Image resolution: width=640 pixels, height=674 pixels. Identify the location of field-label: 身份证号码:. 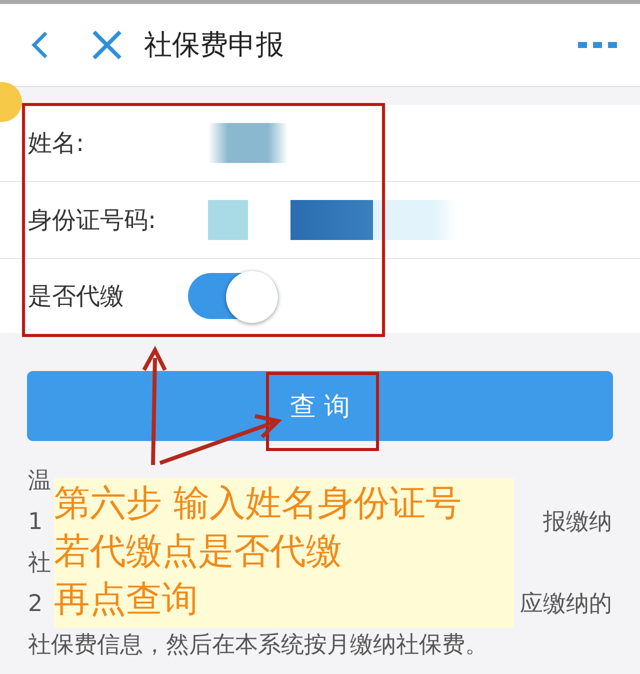
(93, 220).